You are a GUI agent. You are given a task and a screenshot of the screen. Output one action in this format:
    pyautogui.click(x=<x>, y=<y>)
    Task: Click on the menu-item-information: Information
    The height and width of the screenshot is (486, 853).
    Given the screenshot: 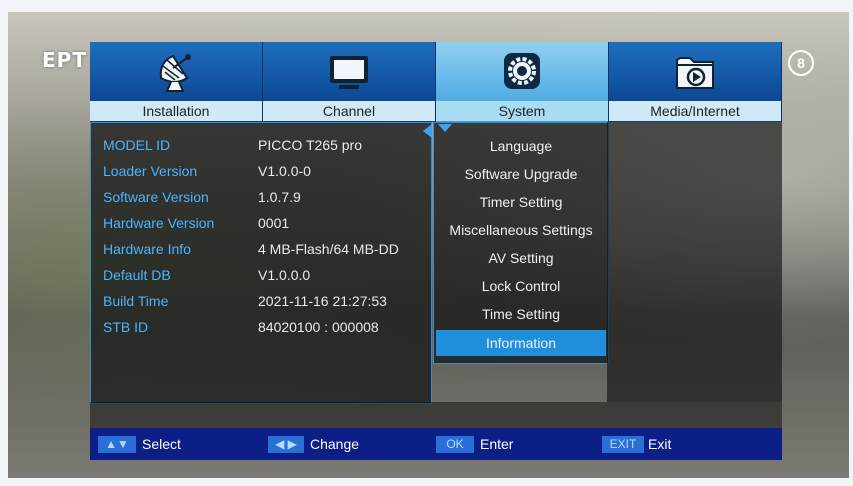 What is the action you would take?
    pyautogui.click(x=521, y=343)
    